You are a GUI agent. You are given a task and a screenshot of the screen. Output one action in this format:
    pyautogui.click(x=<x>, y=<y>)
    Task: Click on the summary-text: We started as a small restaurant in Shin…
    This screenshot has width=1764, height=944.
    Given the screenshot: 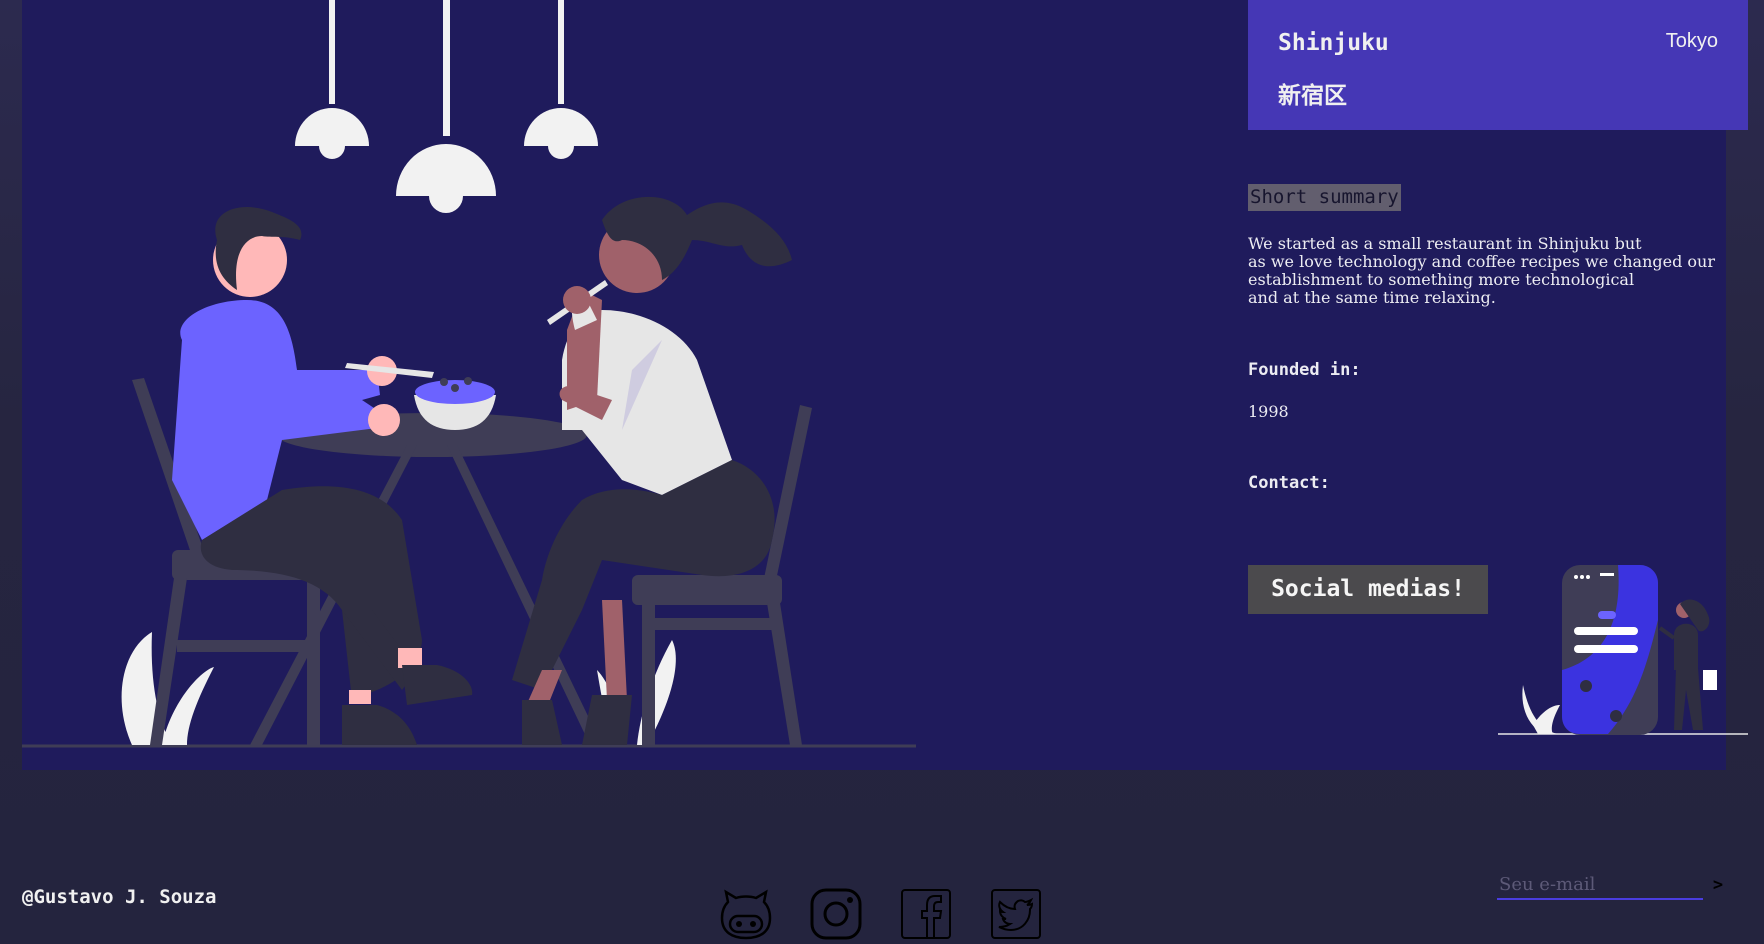 What is the action you would take?
    pyautogui.click(x=1481, y=270)
    